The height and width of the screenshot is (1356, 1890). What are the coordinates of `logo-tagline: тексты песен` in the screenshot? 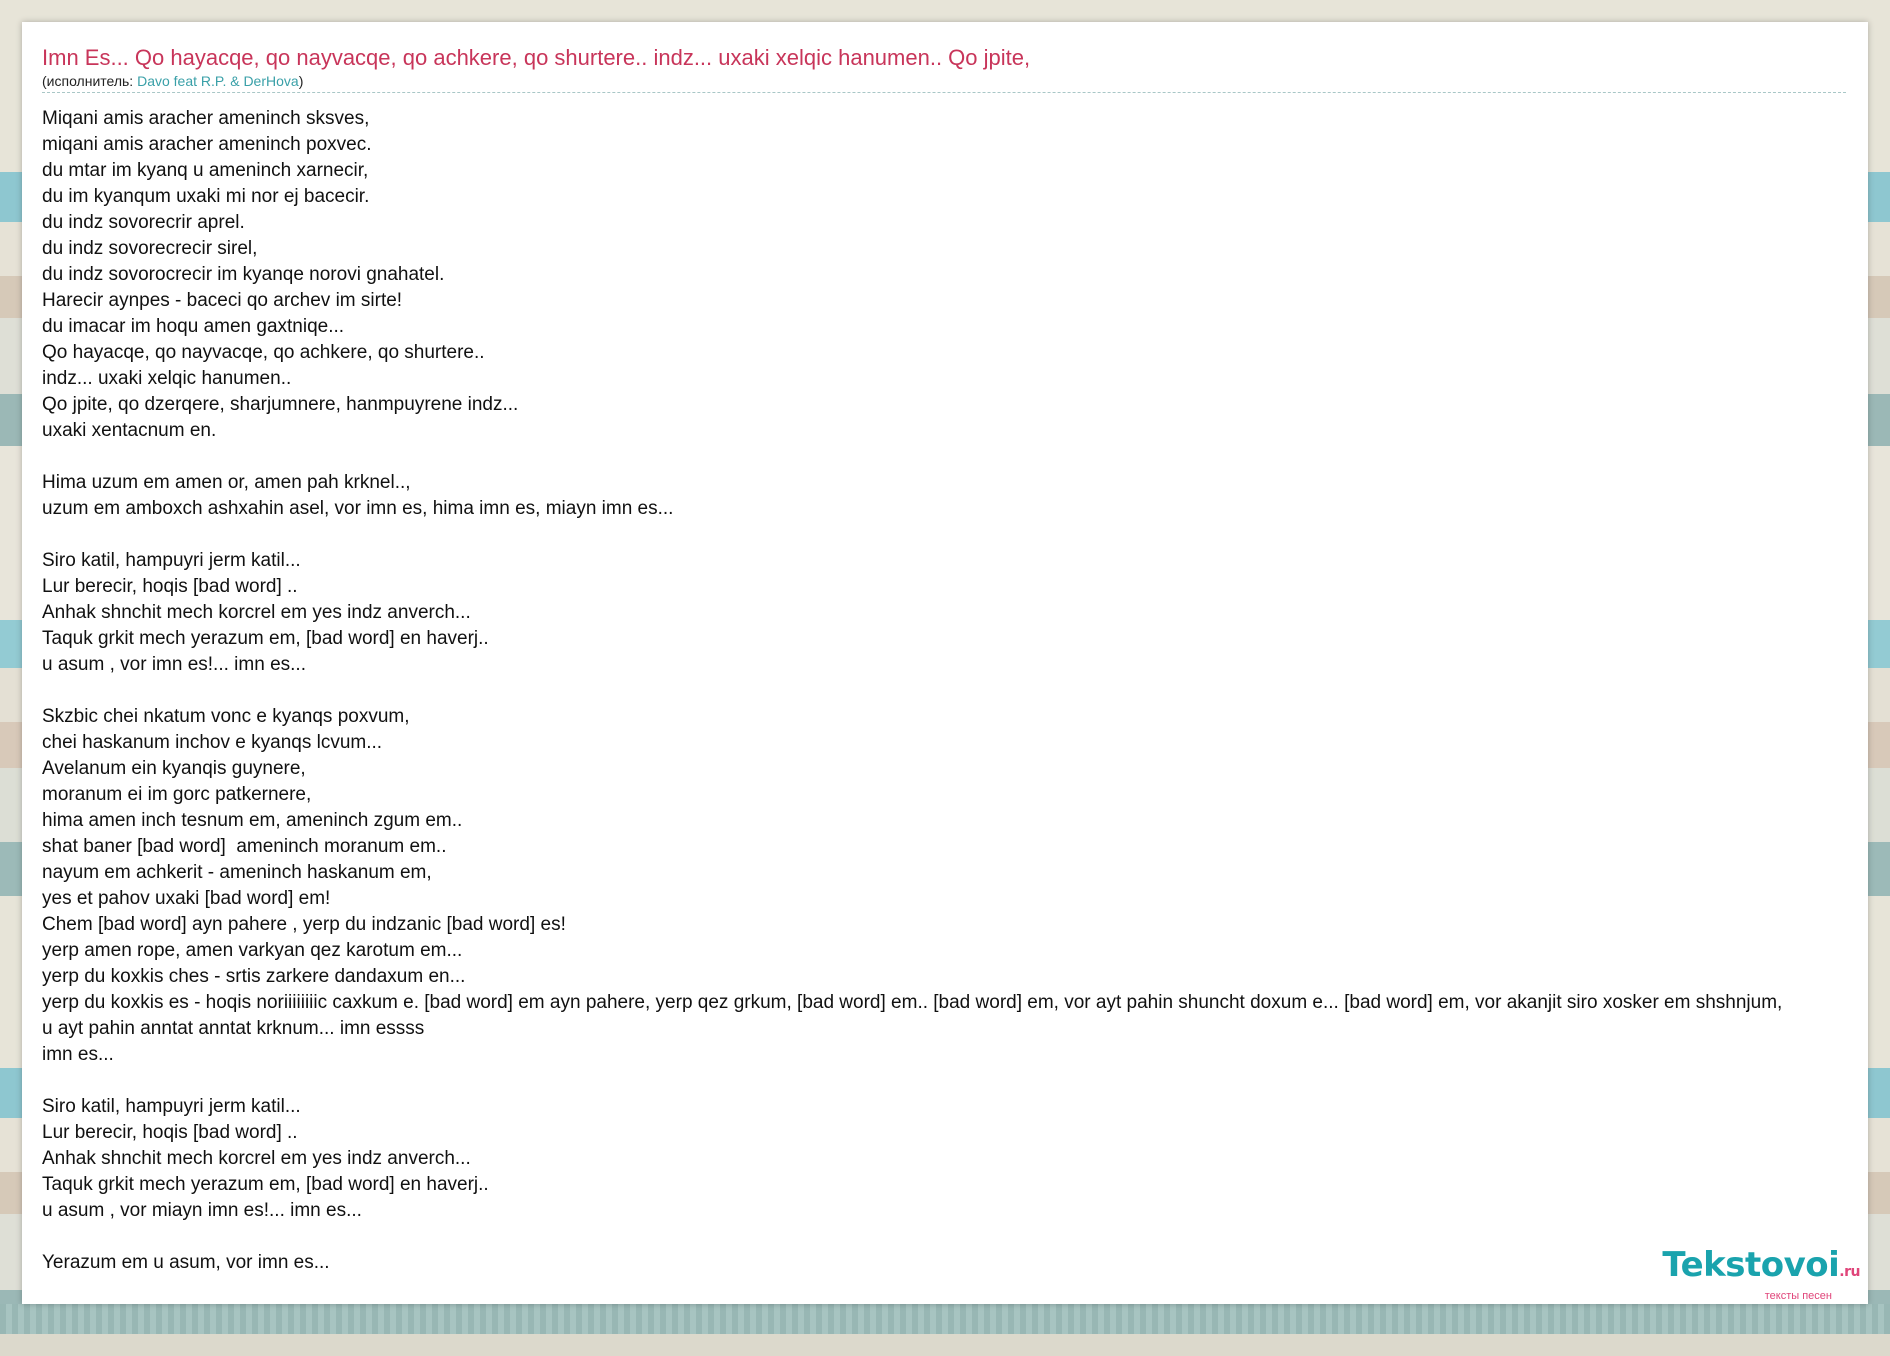 It's located at (1798, 1296).